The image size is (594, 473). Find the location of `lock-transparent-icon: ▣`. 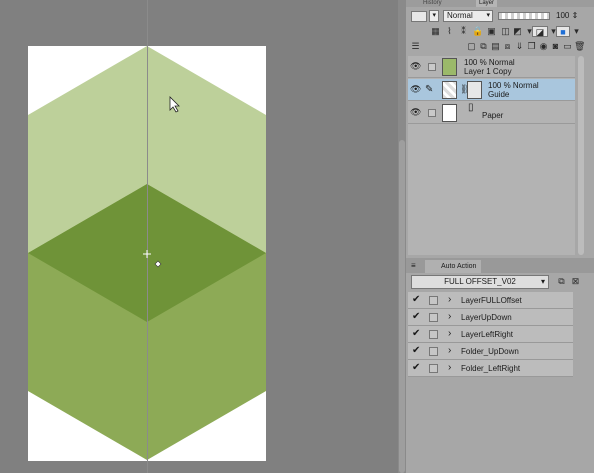

lock-transparent-icon: ▣ is located at coordinates (491, 31).